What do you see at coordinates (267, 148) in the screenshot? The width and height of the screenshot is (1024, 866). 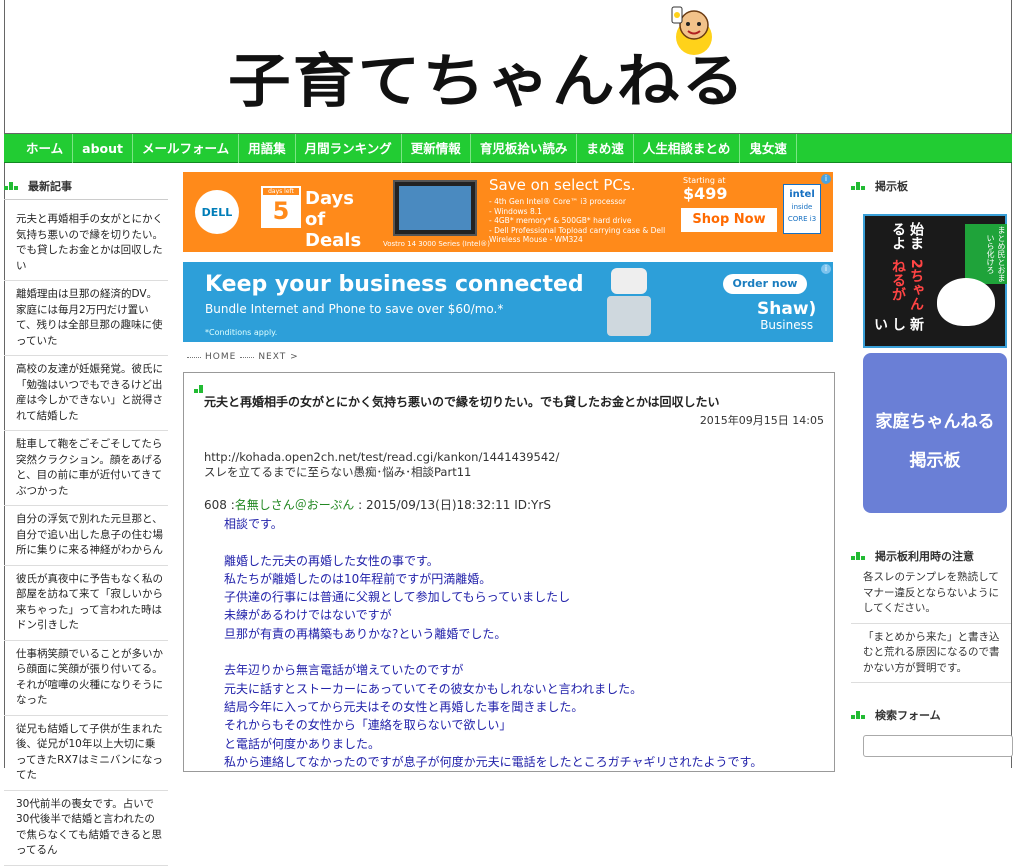 I see `nav-glossary: 用語集` at bounding box center [267, 148].